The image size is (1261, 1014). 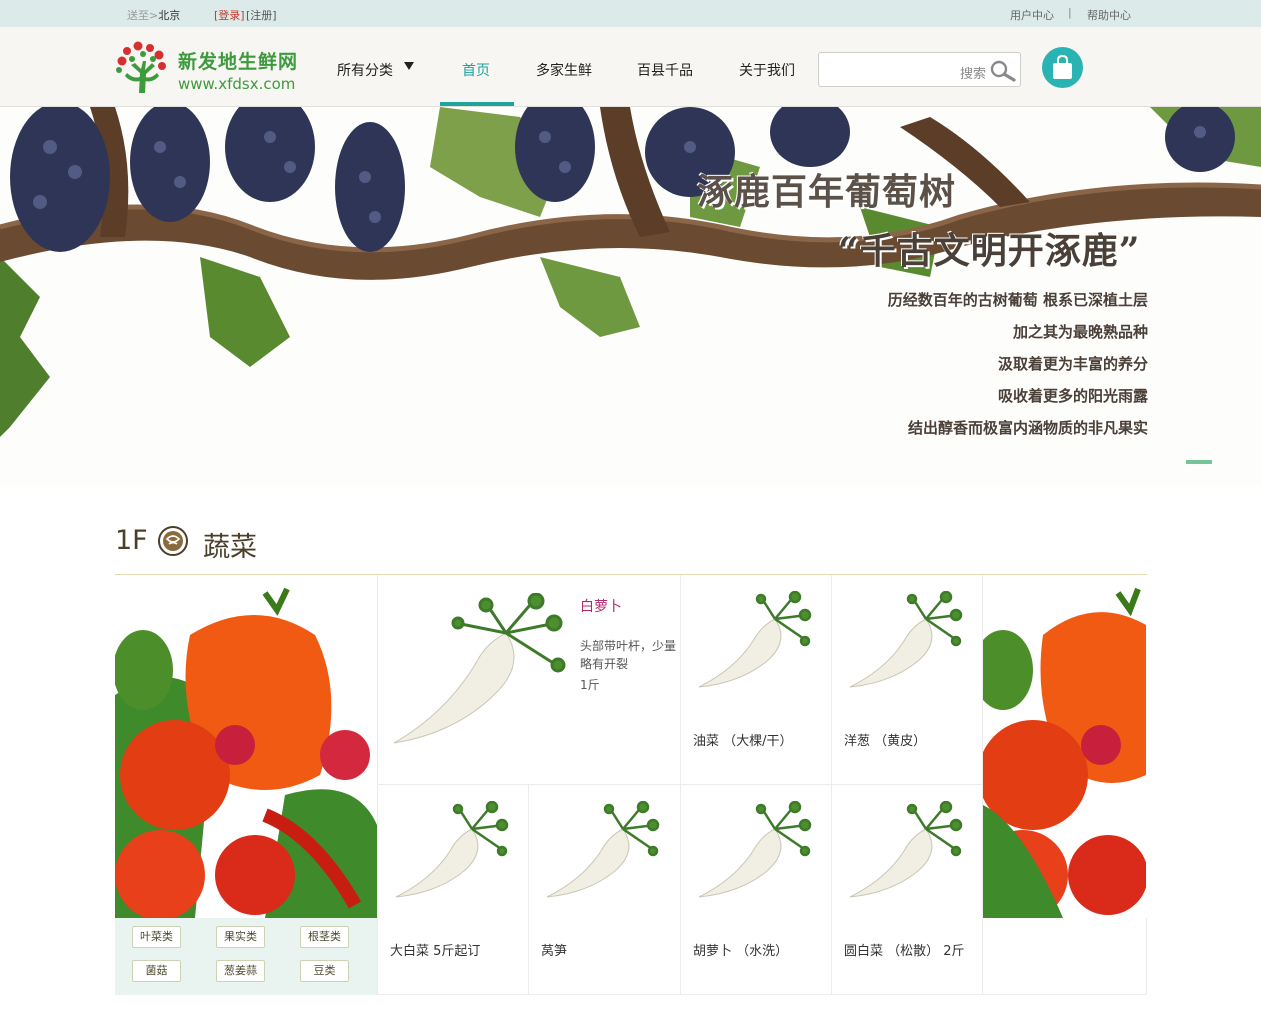 I want to click on featured-product-desc: 头部带叶杆，少量略有开裂, so click(x=628, y=655).